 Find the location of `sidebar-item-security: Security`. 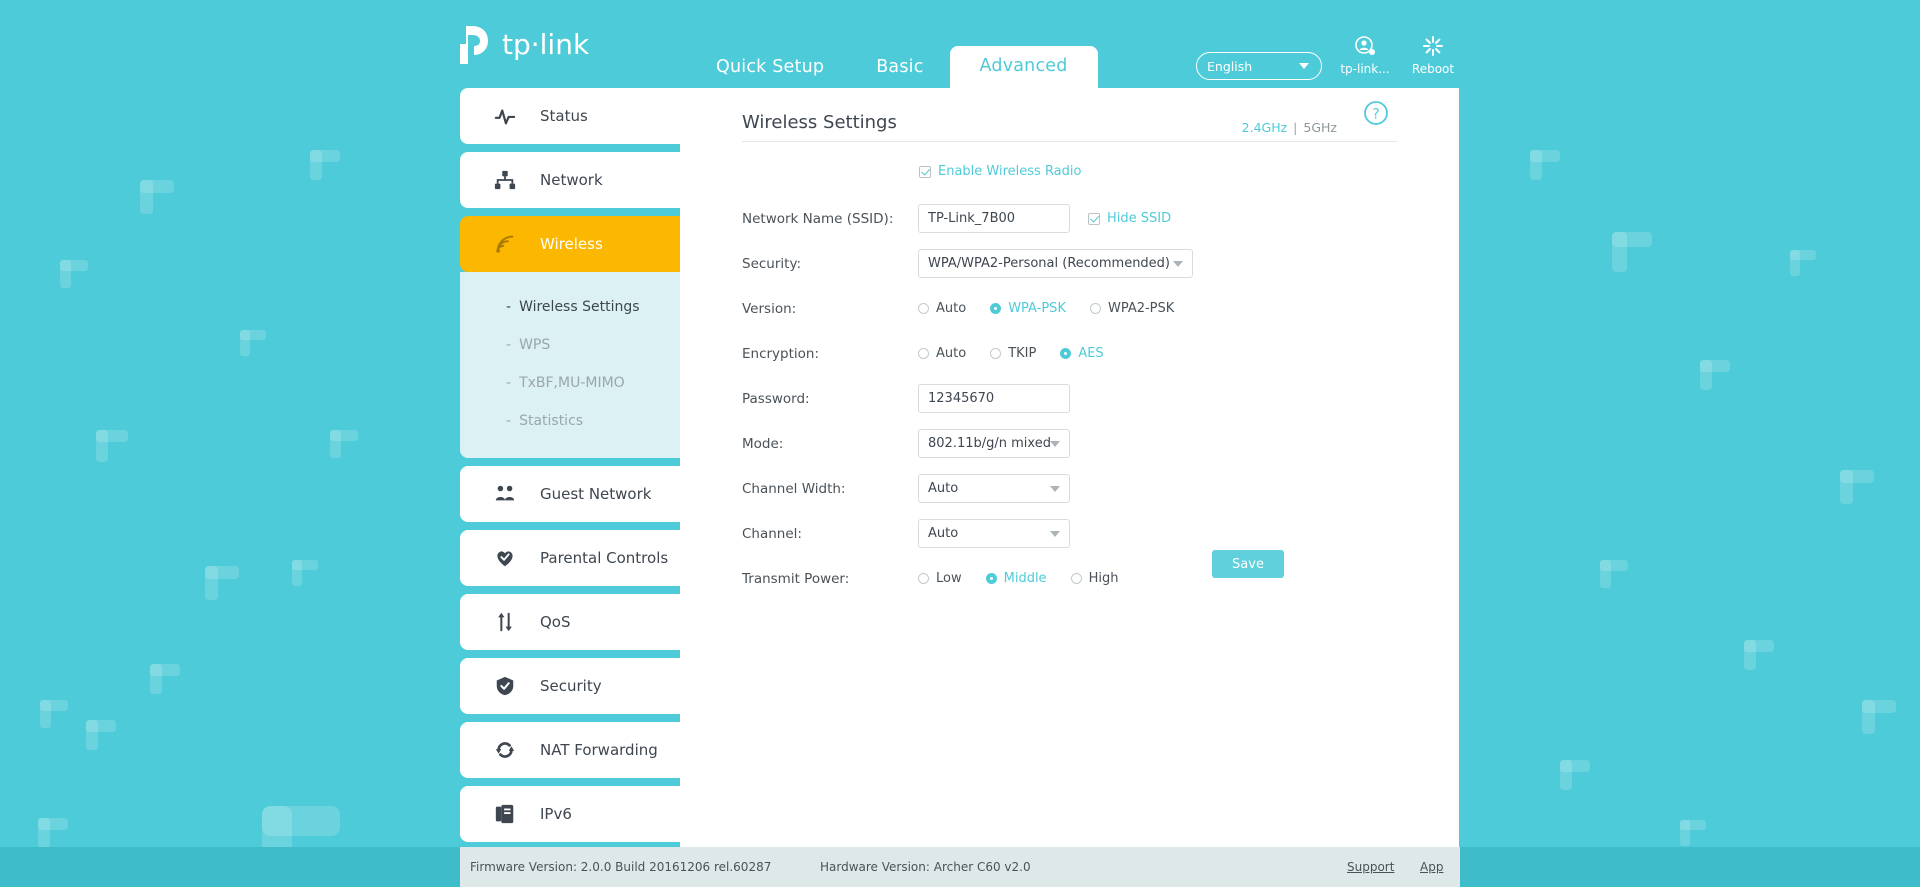

sidebar-item-security: Security is located at coordinates (570, 686).